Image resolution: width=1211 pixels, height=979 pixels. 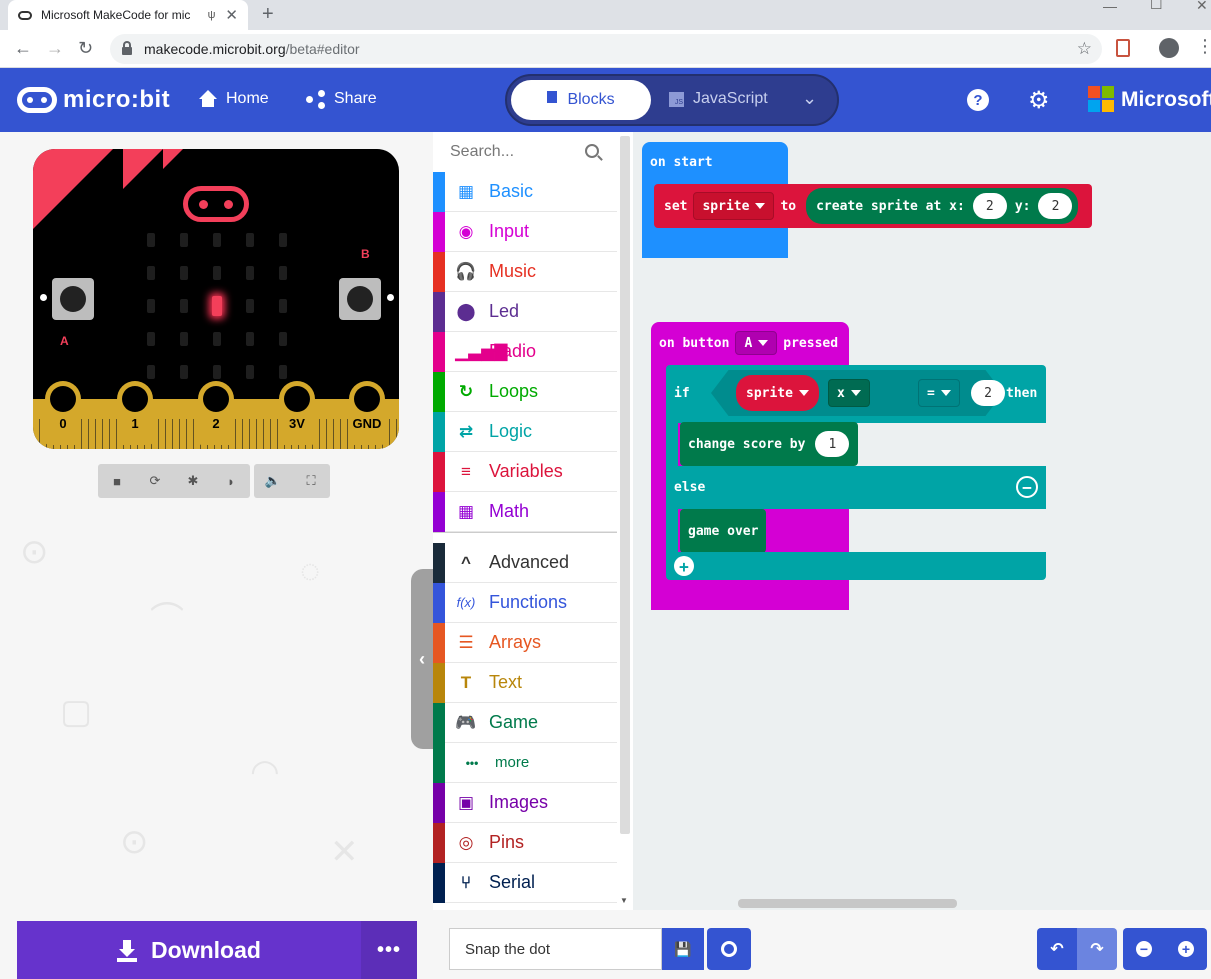 I want to click on add-else-icon: +, so click(x=684, y=566).